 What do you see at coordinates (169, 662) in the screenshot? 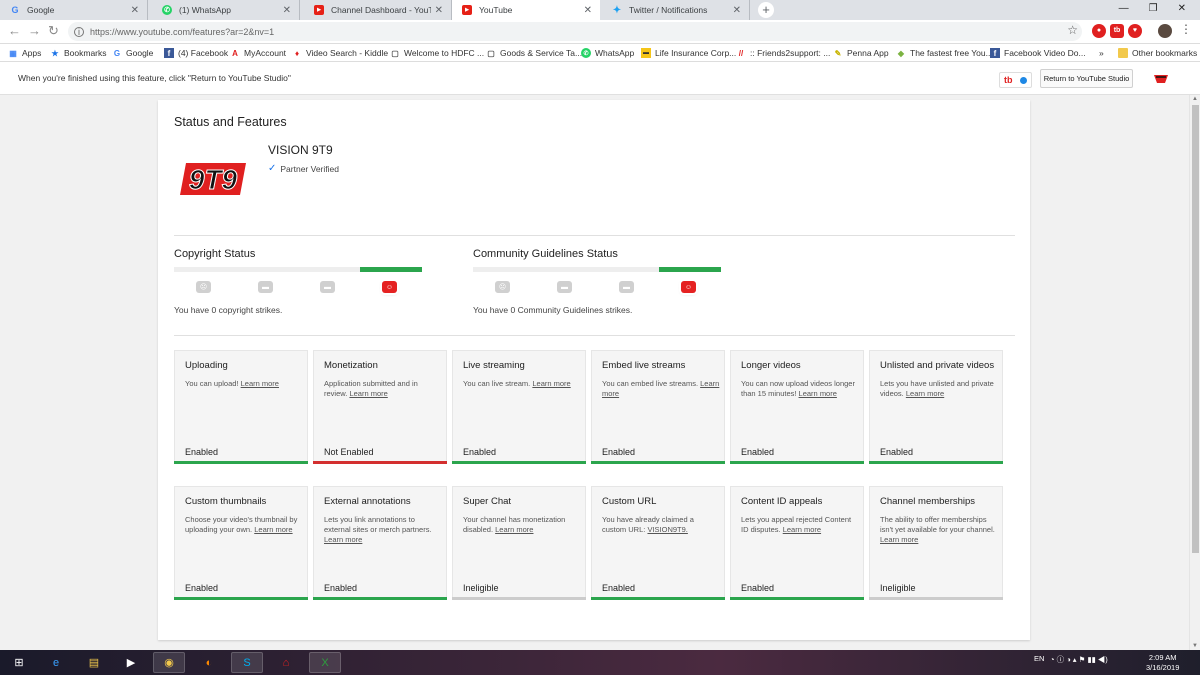
I see `chrome-icon: ◉` at bounding box center [169, 662].